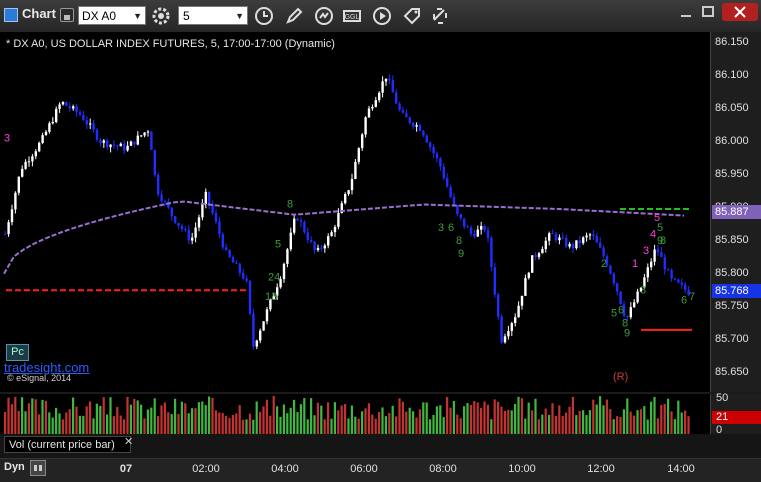  What do you see at coordinates (382, 16) in the screenshot?
I see `play-icon` at bounding box center [382, 16].